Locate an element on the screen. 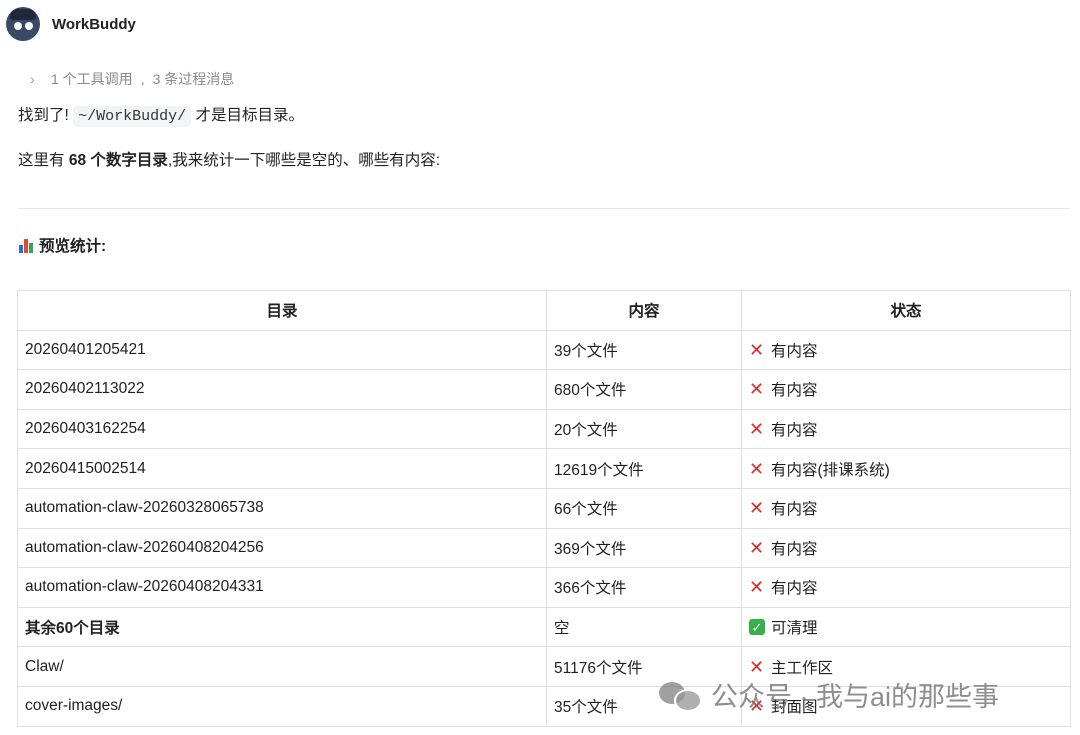 Image resolution: width=1080 pixels, height=735 pixels. tool-summary-toggle: › 1 个工具调用 , 3 条过程消息 is located at coordinates (132, 79).